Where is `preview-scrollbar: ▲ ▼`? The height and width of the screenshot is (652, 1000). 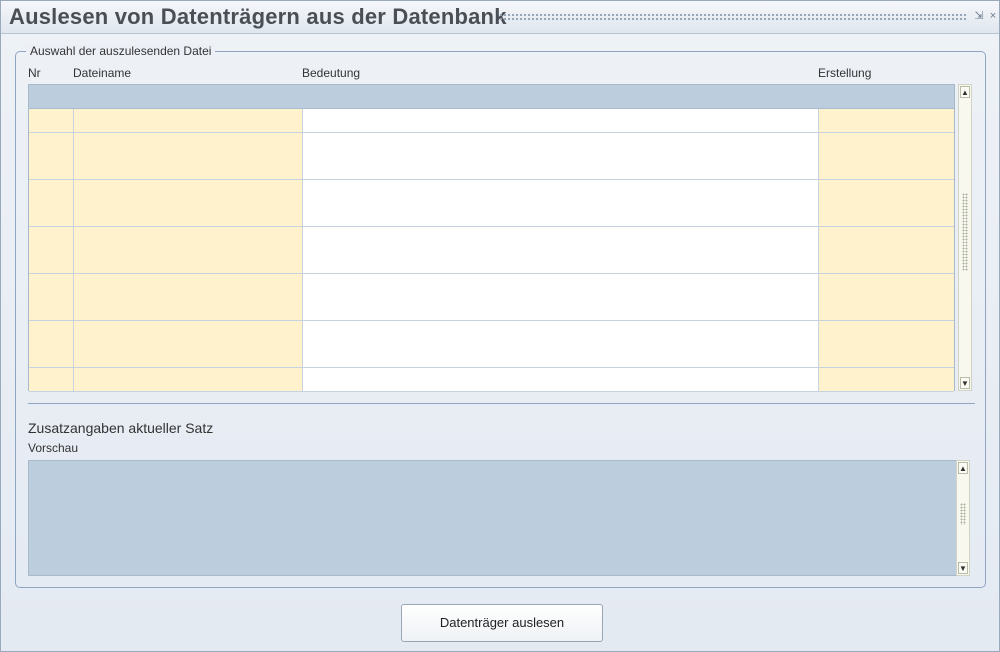 preview-scrollbar: ▲ ▼ is located at coordinates (963, 518).